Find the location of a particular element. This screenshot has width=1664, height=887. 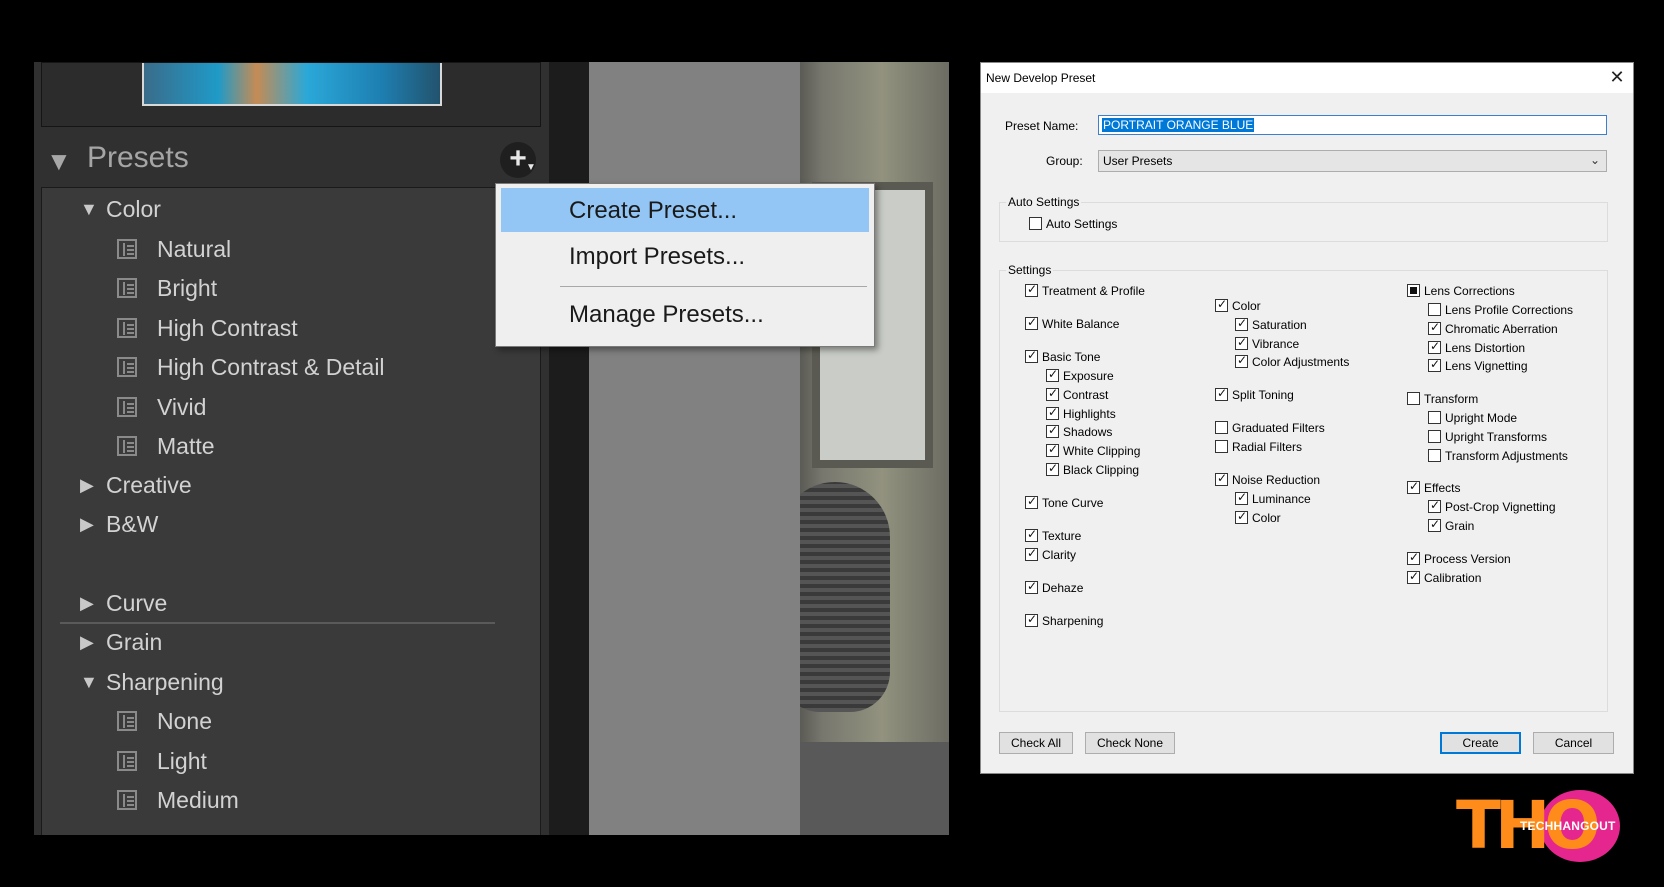

presets-collapse-triangle-icon: ▼ is located at coordinates (59, 161).